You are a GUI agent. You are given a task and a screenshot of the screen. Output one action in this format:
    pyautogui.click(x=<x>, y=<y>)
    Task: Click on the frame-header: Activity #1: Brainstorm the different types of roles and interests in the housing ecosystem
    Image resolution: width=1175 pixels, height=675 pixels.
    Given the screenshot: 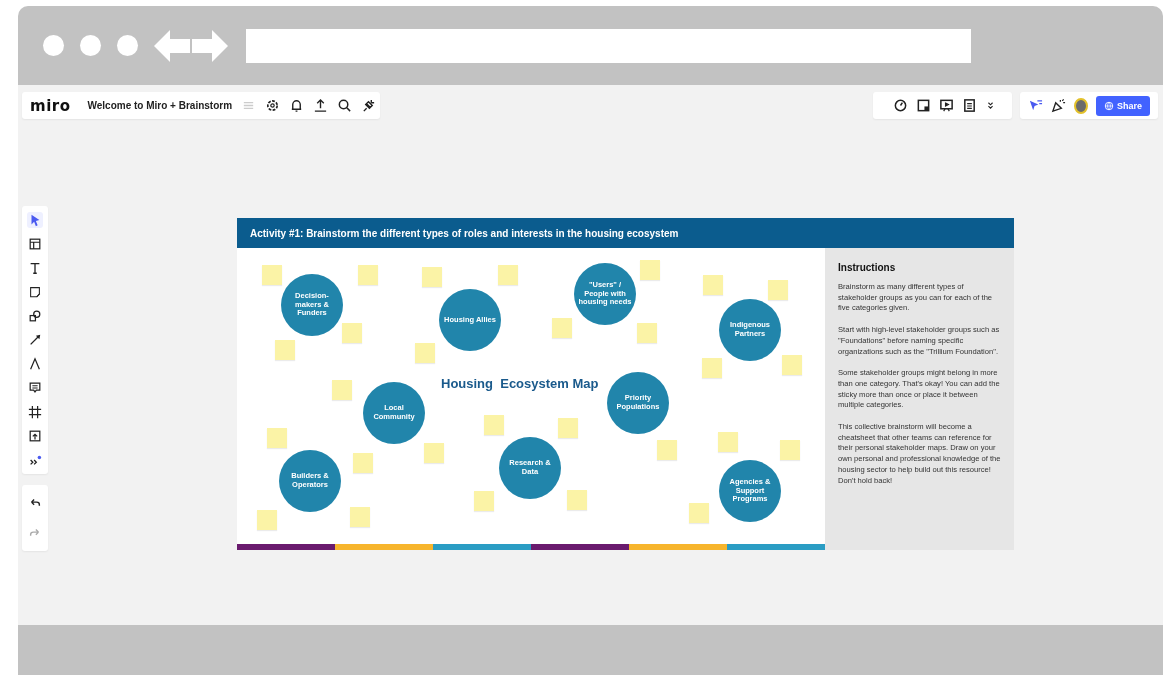 What is the action you would take?
    pyautogui.click(x=625, y=233)
    